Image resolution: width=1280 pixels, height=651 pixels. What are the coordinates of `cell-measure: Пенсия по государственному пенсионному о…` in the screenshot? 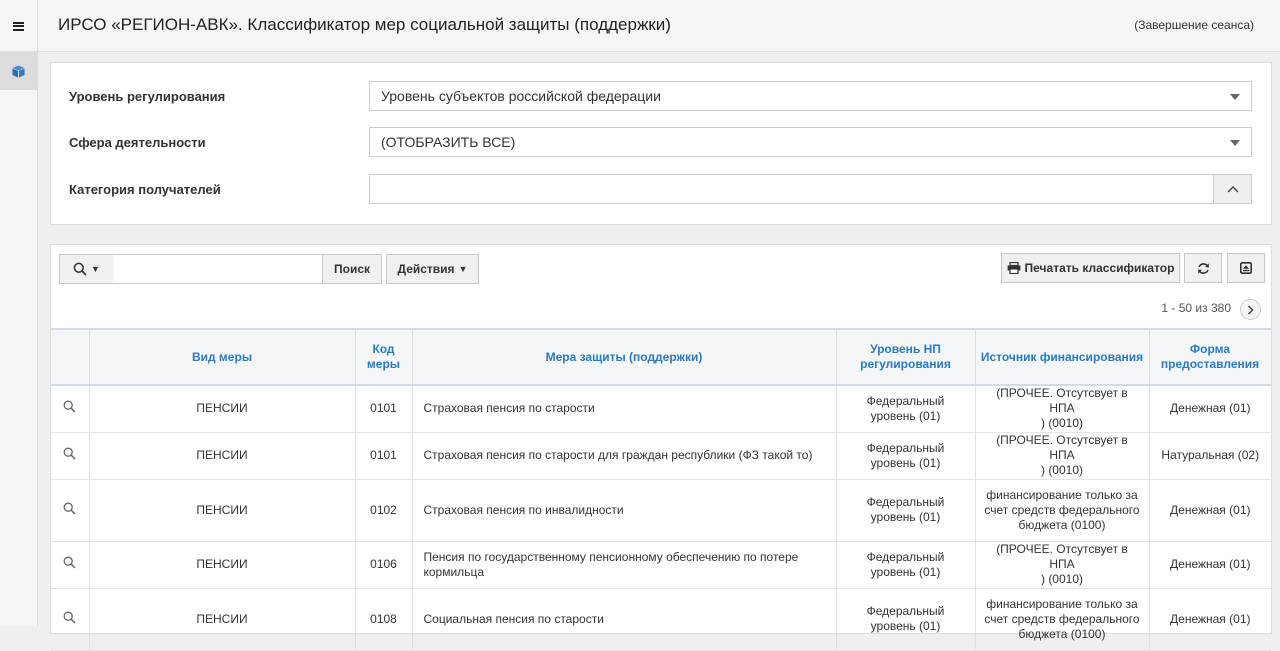 It's located at (623, 565).